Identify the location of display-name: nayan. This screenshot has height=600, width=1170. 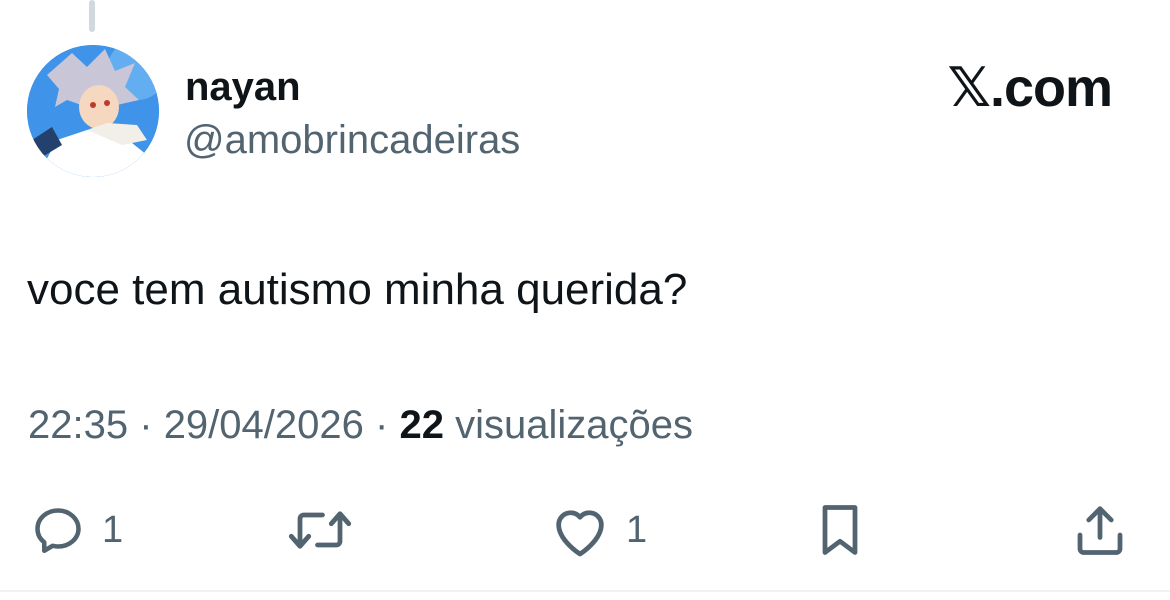
(243, 87).